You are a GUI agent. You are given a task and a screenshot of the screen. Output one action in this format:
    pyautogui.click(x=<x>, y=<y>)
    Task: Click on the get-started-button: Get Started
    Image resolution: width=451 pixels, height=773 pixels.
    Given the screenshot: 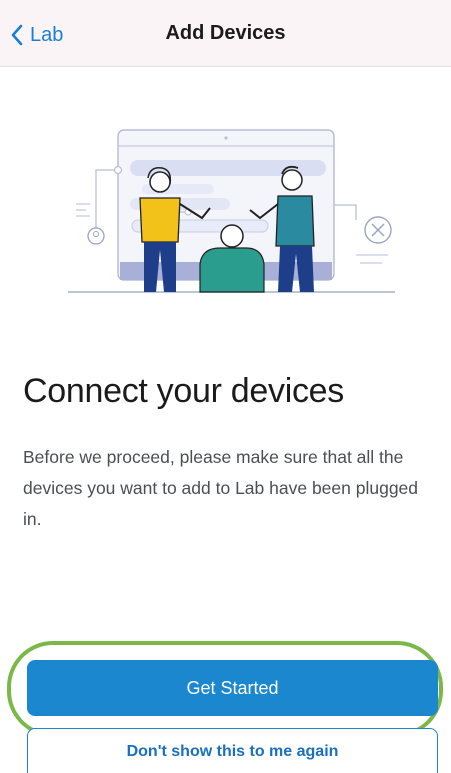 What is the action you would take?
    pyautogui.click(x=232, y=688)
    